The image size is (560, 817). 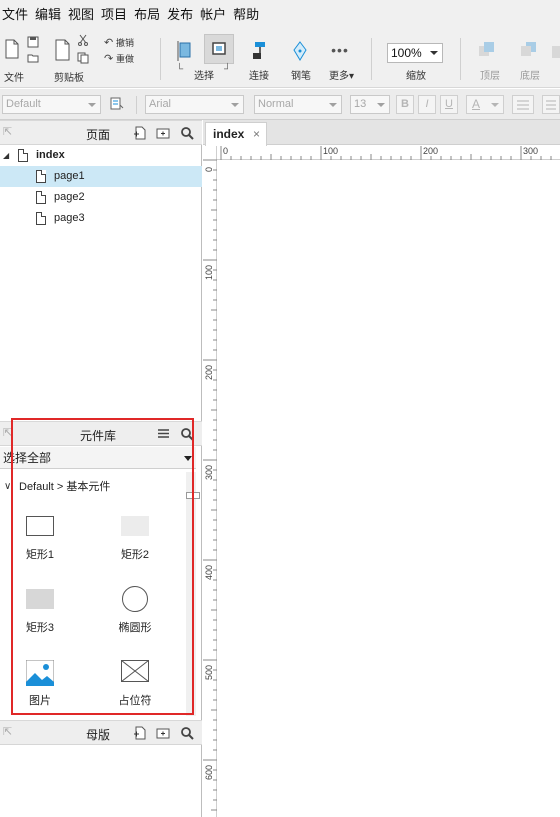 I want to click on font-weight-select: Normal, so click(x=298, y=104).